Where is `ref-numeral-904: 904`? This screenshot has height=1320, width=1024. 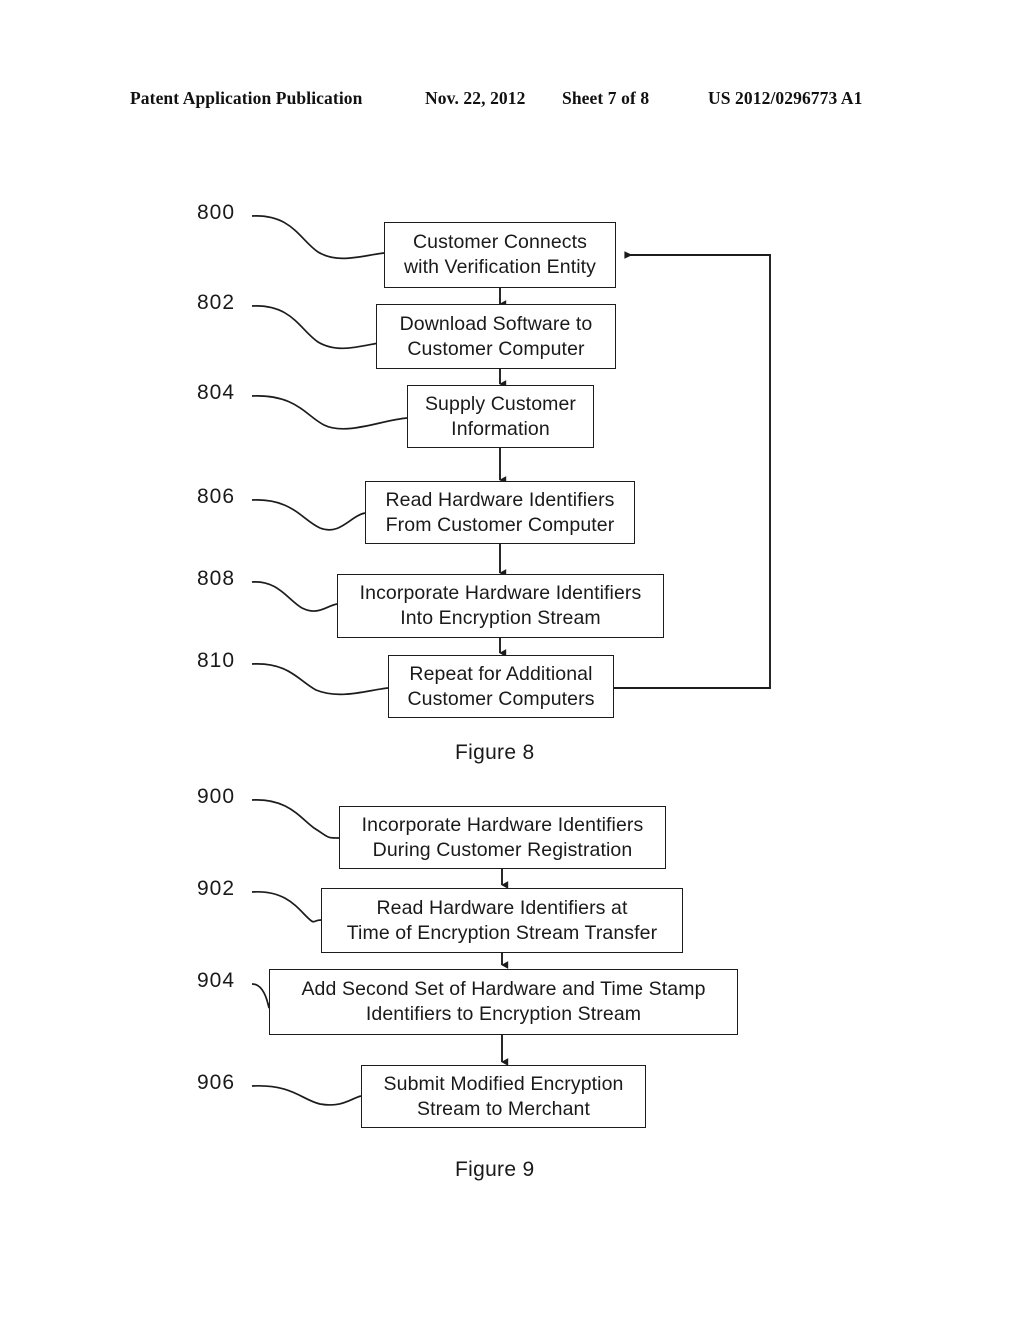
ref-numeral-904: 904 is located at coordinates (216, 980).